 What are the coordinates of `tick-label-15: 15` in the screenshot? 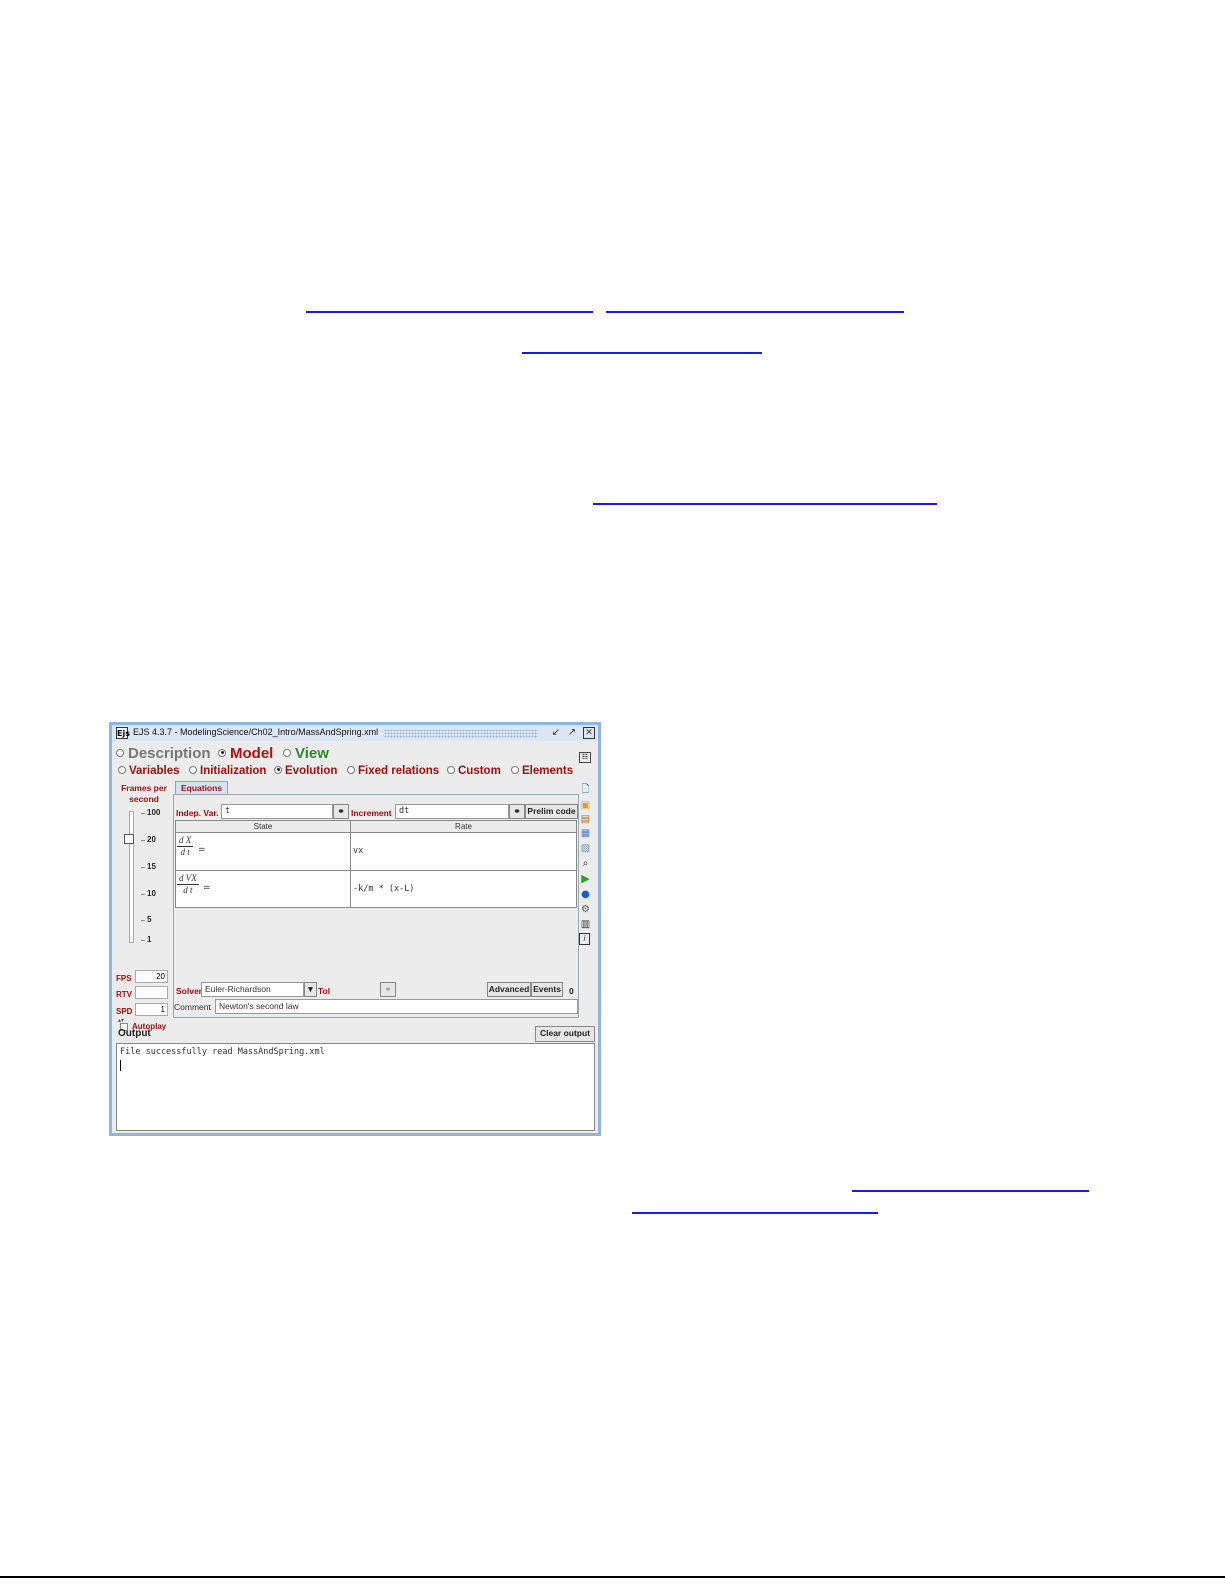 It's located at (151, 866).